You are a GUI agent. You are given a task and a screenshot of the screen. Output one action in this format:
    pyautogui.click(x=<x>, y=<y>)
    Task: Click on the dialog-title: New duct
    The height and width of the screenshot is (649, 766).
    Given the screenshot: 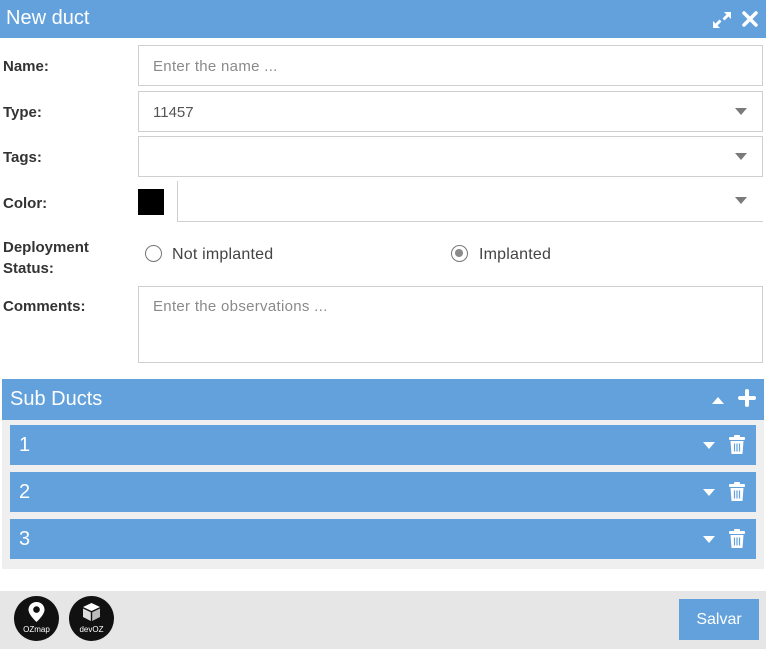 What is the action you would take?
    pyautogui.click(x=48, y=18)
    